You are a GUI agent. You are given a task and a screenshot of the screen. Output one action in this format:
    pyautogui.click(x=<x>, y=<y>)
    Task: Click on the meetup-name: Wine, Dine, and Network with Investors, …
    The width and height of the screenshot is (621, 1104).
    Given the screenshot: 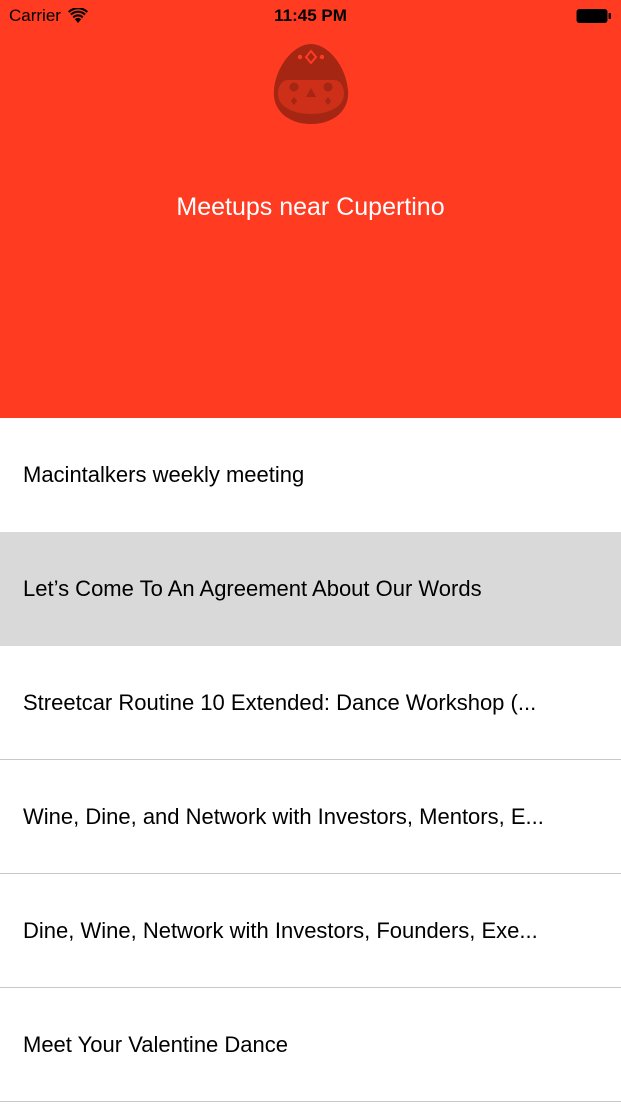 What is the action you would take?
    pyautogui.click(x=283, y=816)
    